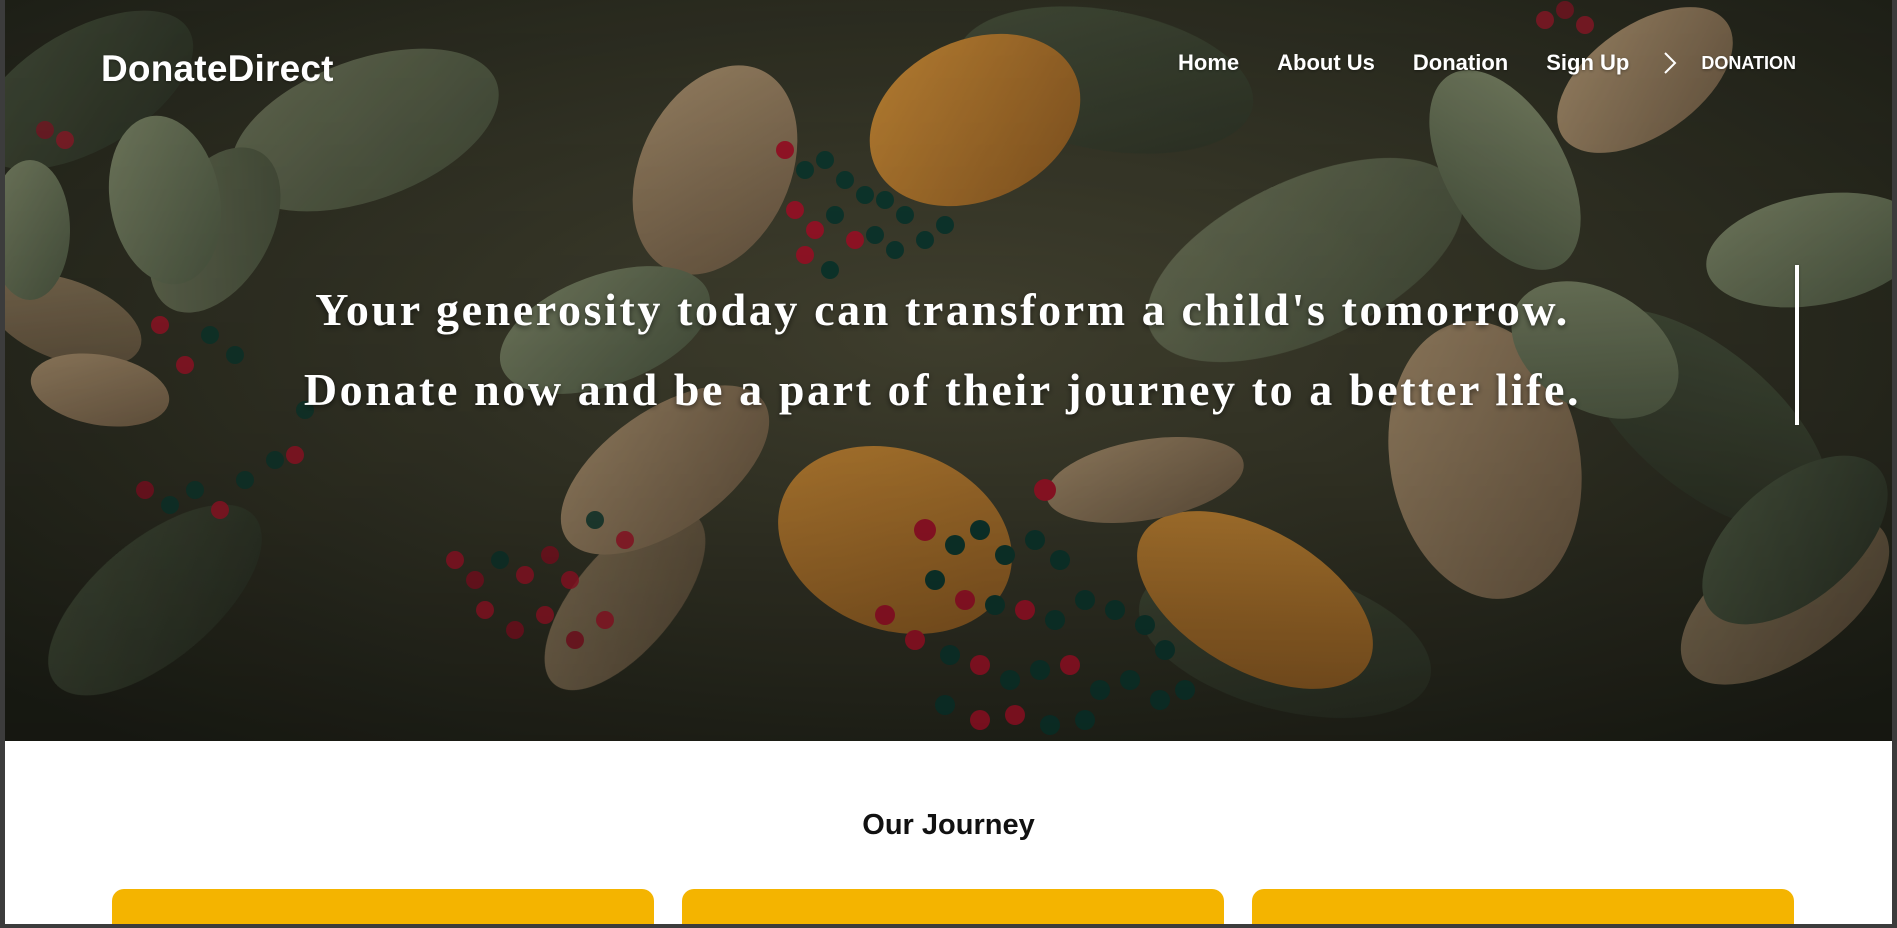 Image resolution: width=1897 pixels, height=928 pixels. What do you see at coordinates (1587, 63) in the screenshot?
I see `nav-link-sign-up: Sign Up` at bounding box center [1587, 63].